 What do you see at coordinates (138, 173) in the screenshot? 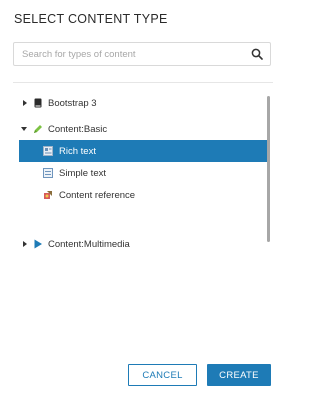
I see `tree-item-simple-text: Simple text` at bounding box center [138, 173].